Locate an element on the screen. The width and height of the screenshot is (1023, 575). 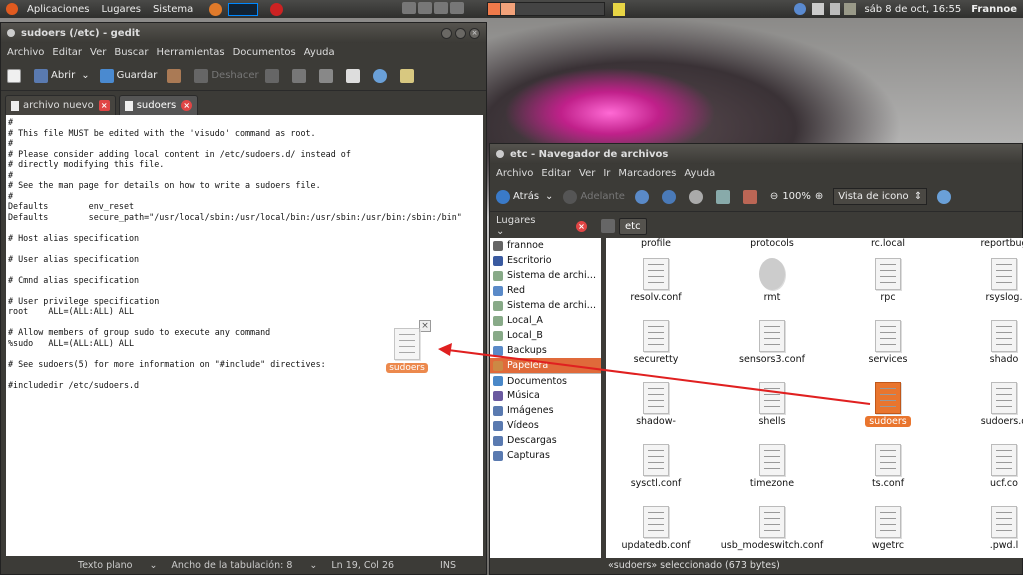
file-item: rc.local is located at coordinates (888, 243).